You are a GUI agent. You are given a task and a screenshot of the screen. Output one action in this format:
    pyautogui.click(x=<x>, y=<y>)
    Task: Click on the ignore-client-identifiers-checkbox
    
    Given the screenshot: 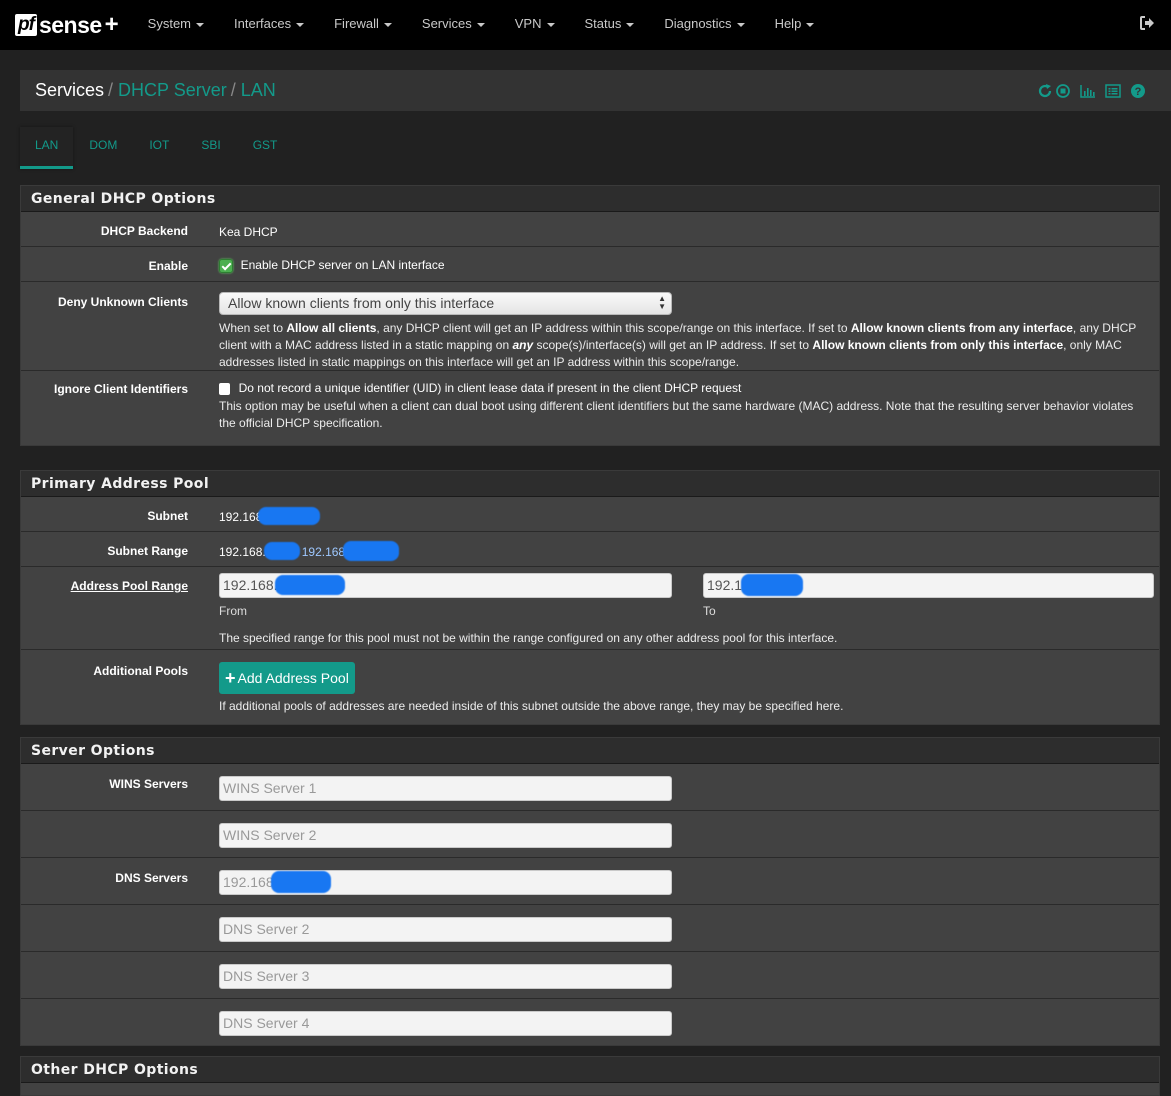 What is the action you would take?
    pyautogui.click(x=224, y=388)
    